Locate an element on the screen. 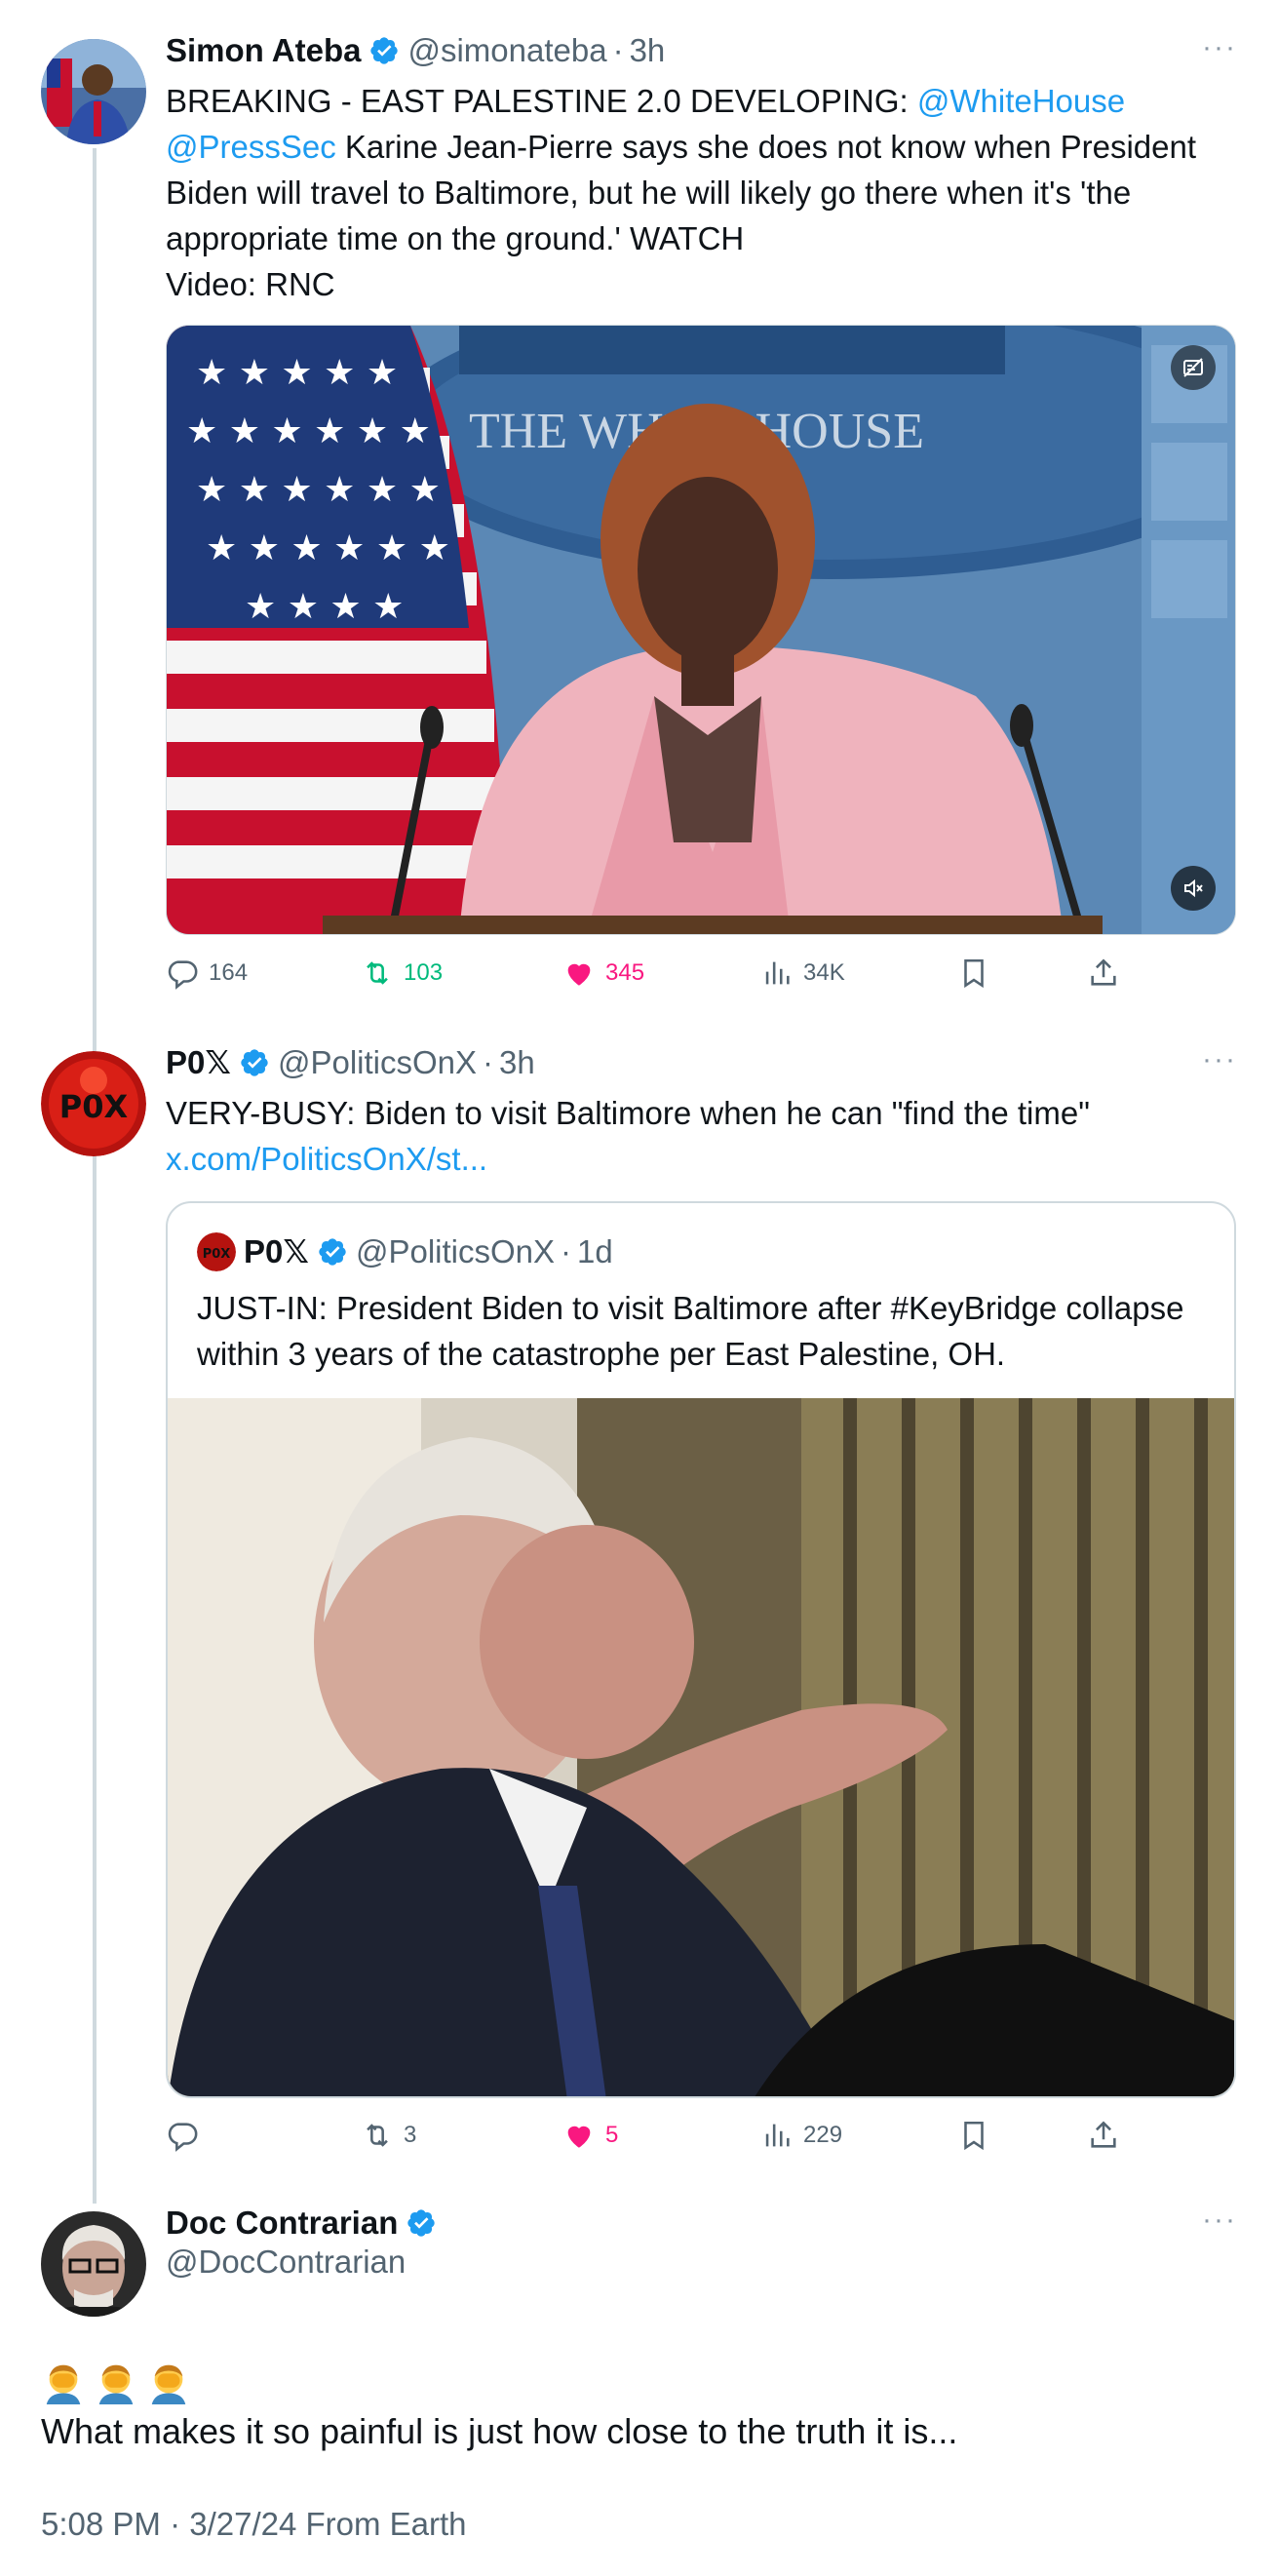 This screenshot has width=1278, height=2576. quote-avatar: P0X is located at coordinates (216, 1251).